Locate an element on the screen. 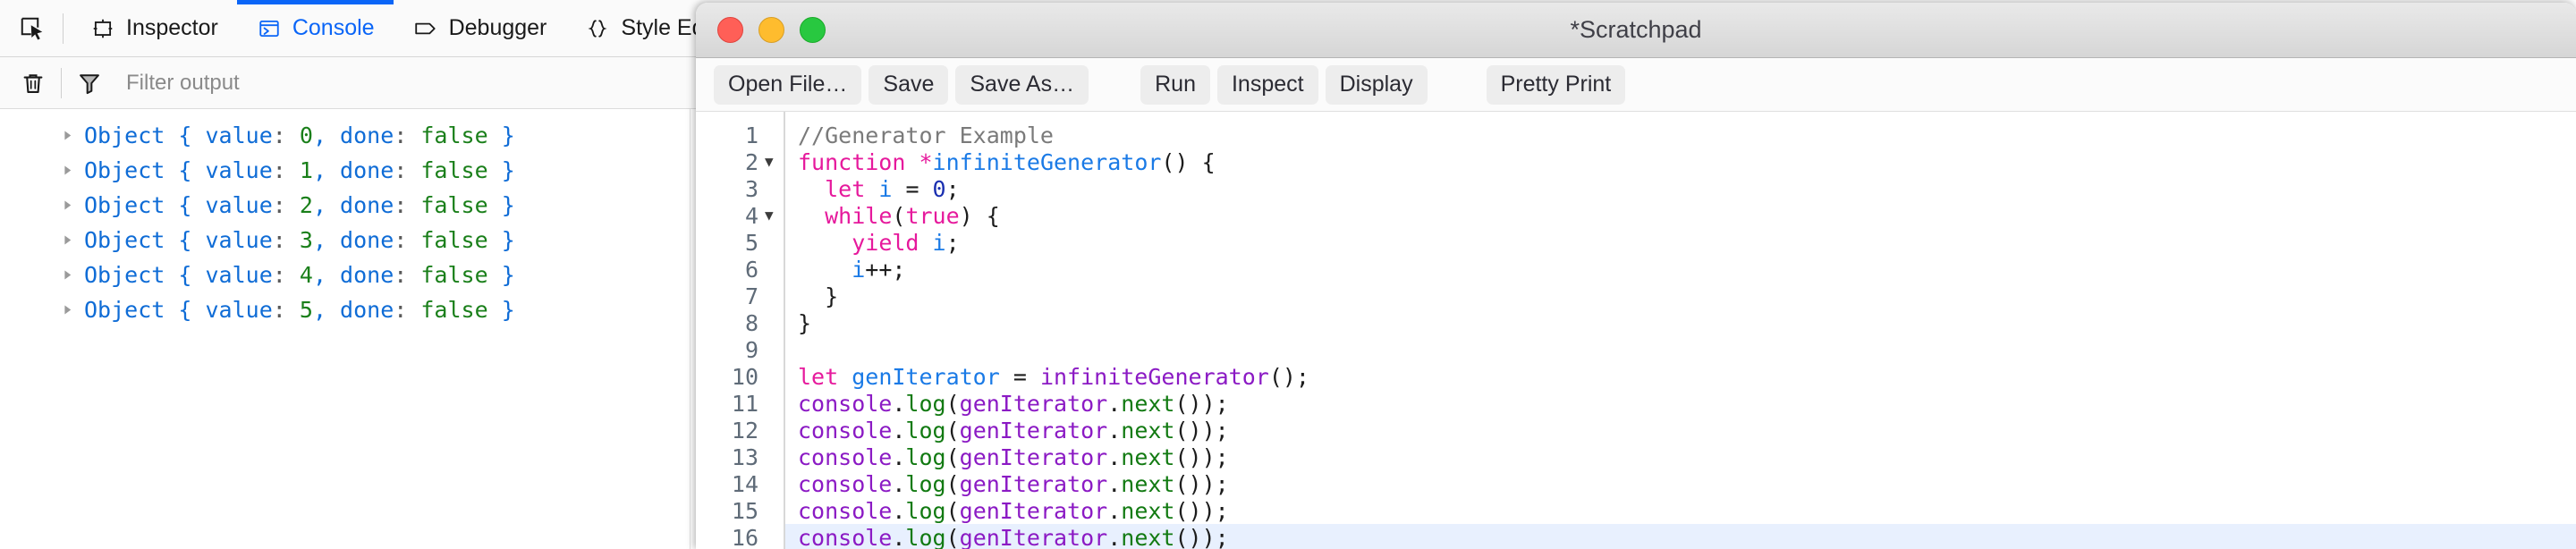  line-number: 10 is located at coordinates (744, 376).